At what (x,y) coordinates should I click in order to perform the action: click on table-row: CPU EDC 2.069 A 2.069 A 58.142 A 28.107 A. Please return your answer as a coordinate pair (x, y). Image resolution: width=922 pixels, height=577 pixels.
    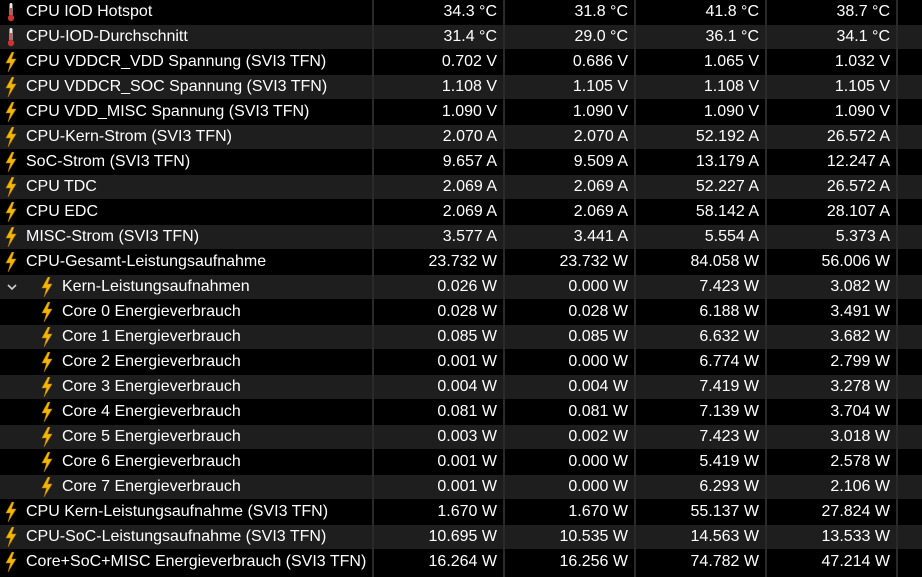
    Looking at the image, I should click on (461, 212).